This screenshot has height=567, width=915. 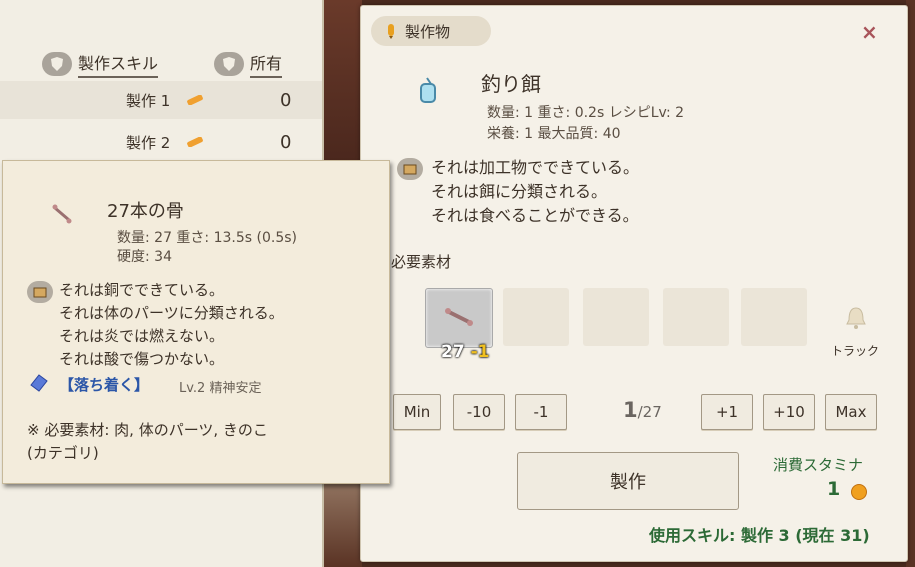 What do you see at coordinates (391, 31) in the screenshot?
I see `pen-icon` at bounding box center [391, 31].